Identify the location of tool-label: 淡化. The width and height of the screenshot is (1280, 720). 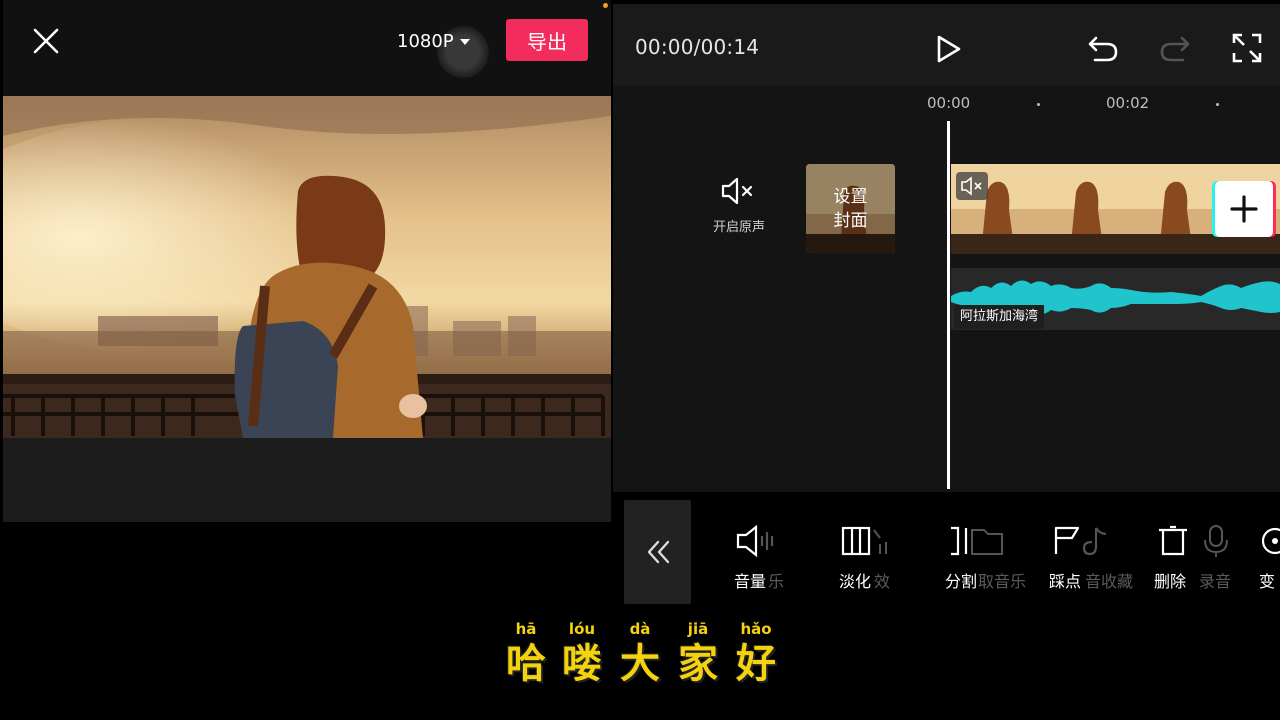
(855, 581).